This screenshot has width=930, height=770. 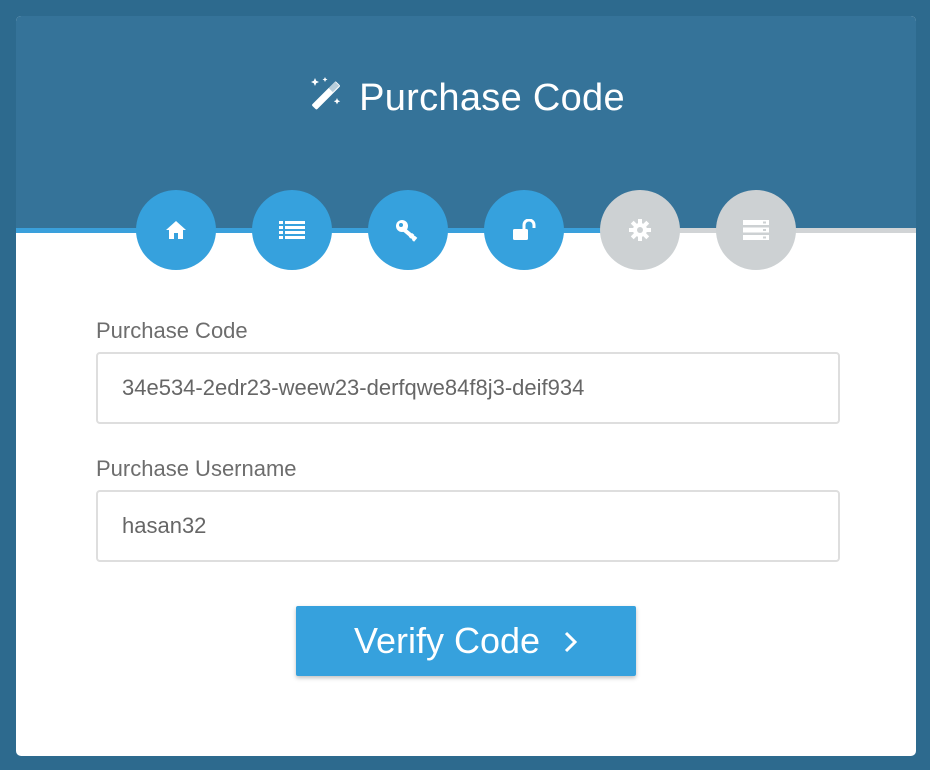 I want to click on step-key, so click(x=408, y=230).